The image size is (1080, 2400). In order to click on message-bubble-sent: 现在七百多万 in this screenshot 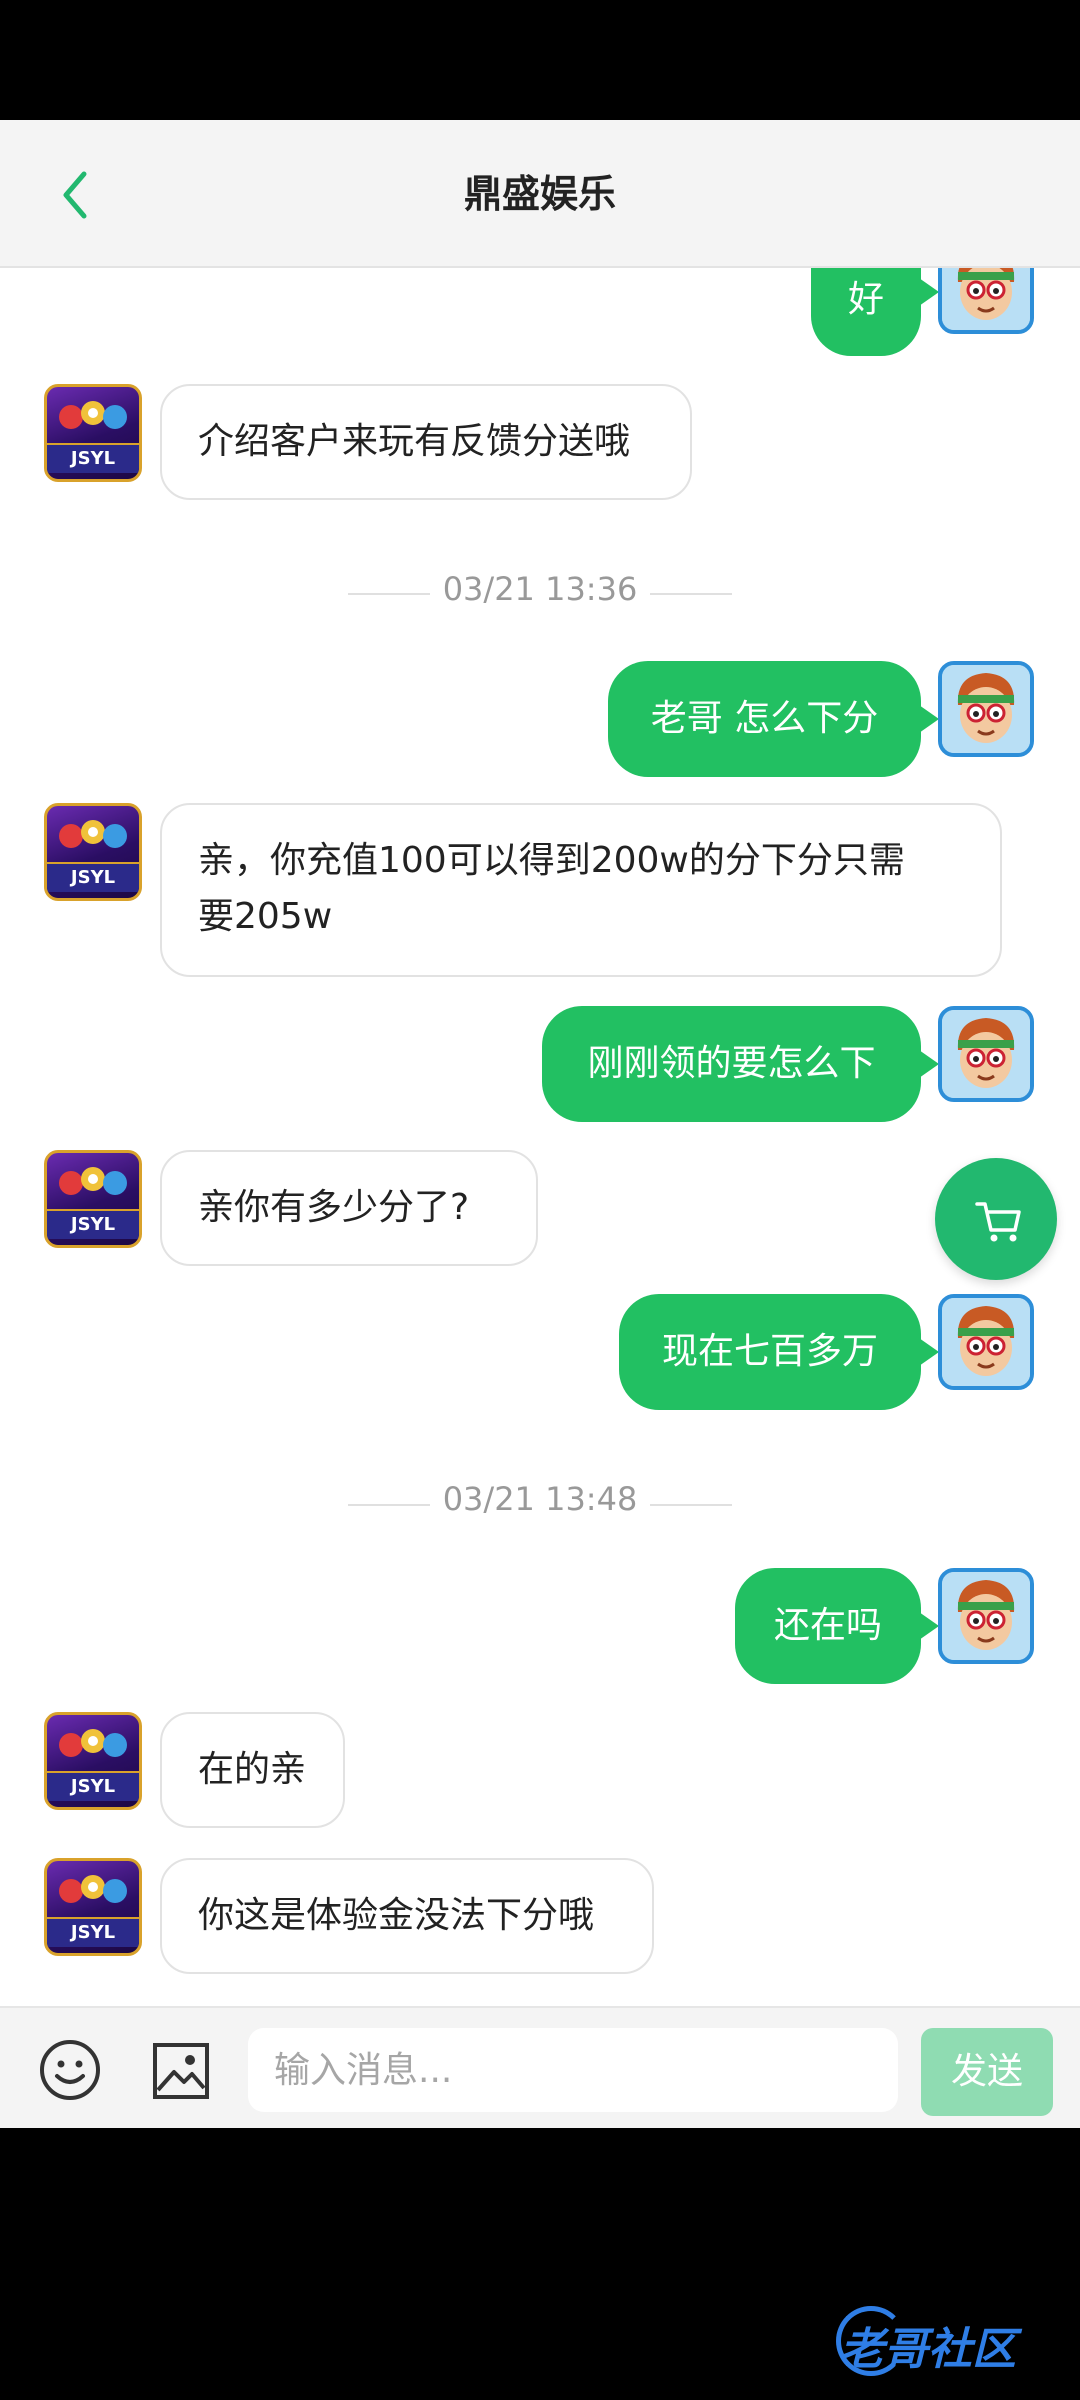, I will do `click(779, 1352)`.